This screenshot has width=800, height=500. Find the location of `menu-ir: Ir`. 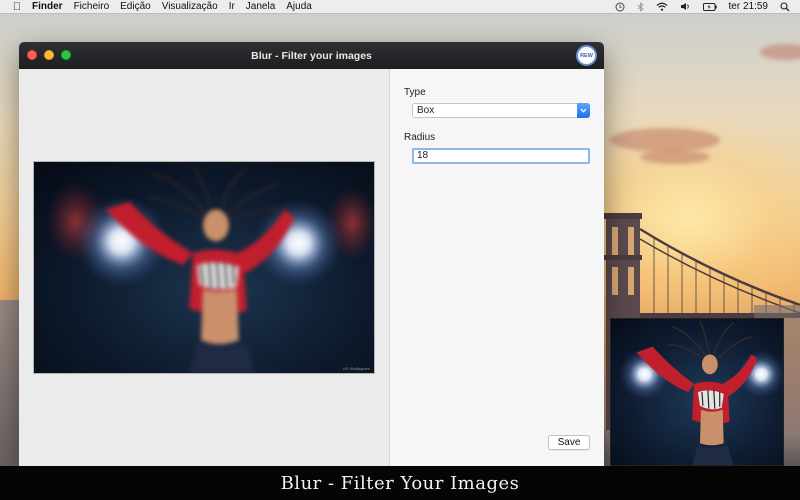

menu-ir: Ir is located at coordinates (232, 6).